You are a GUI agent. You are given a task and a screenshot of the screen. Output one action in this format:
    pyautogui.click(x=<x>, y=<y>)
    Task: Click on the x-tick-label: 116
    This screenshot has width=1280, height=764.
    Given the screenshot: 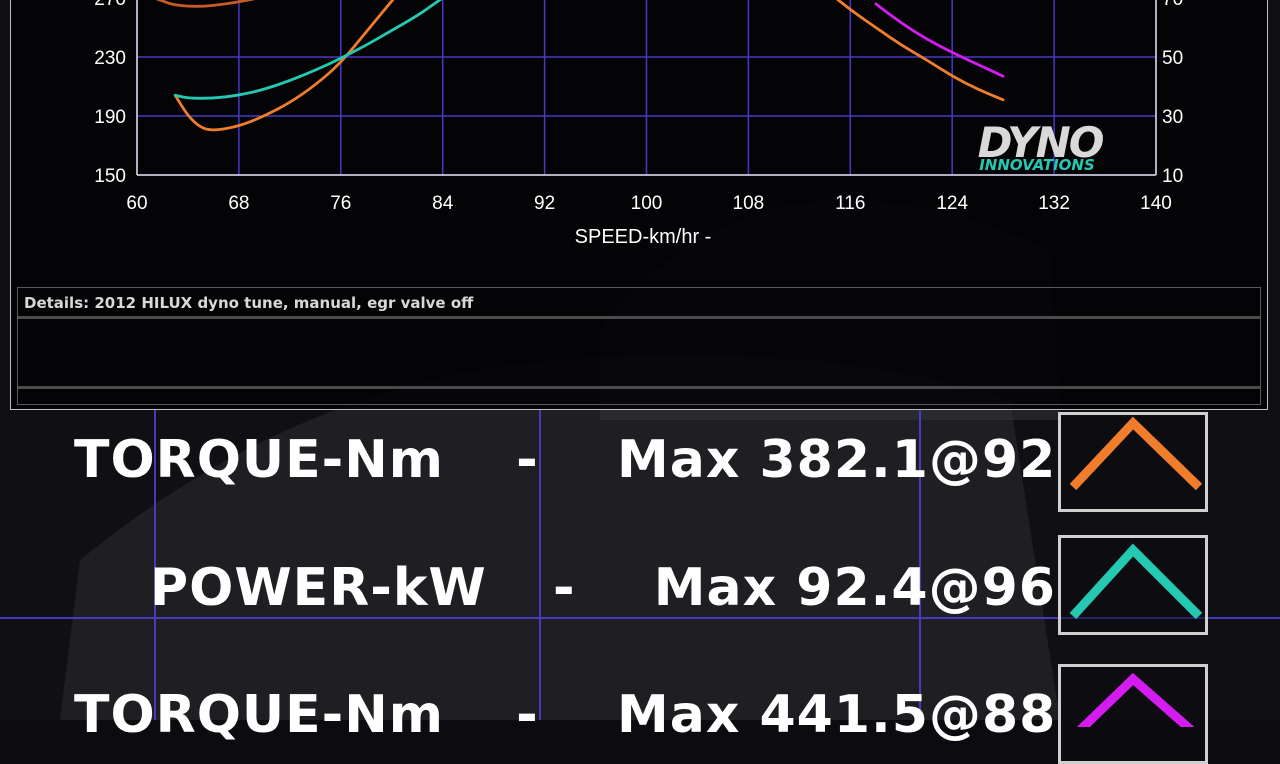 What is the action you would take?
    pyautogui.click(x=850, y=203)
    